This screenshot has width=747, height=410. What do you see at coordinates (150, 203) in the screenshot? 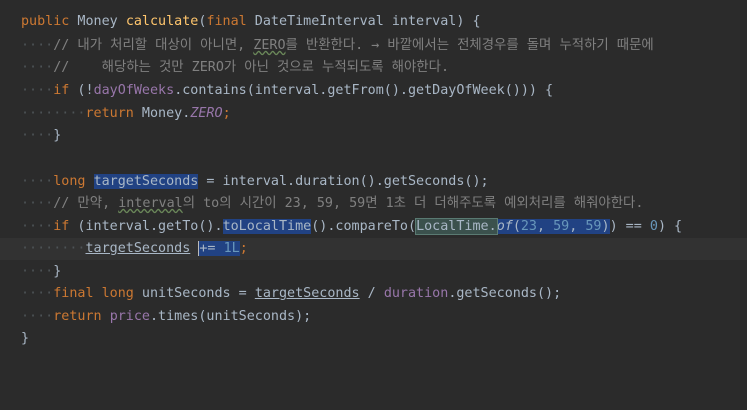
I see `token: interval` at bounding box center [150, 203].